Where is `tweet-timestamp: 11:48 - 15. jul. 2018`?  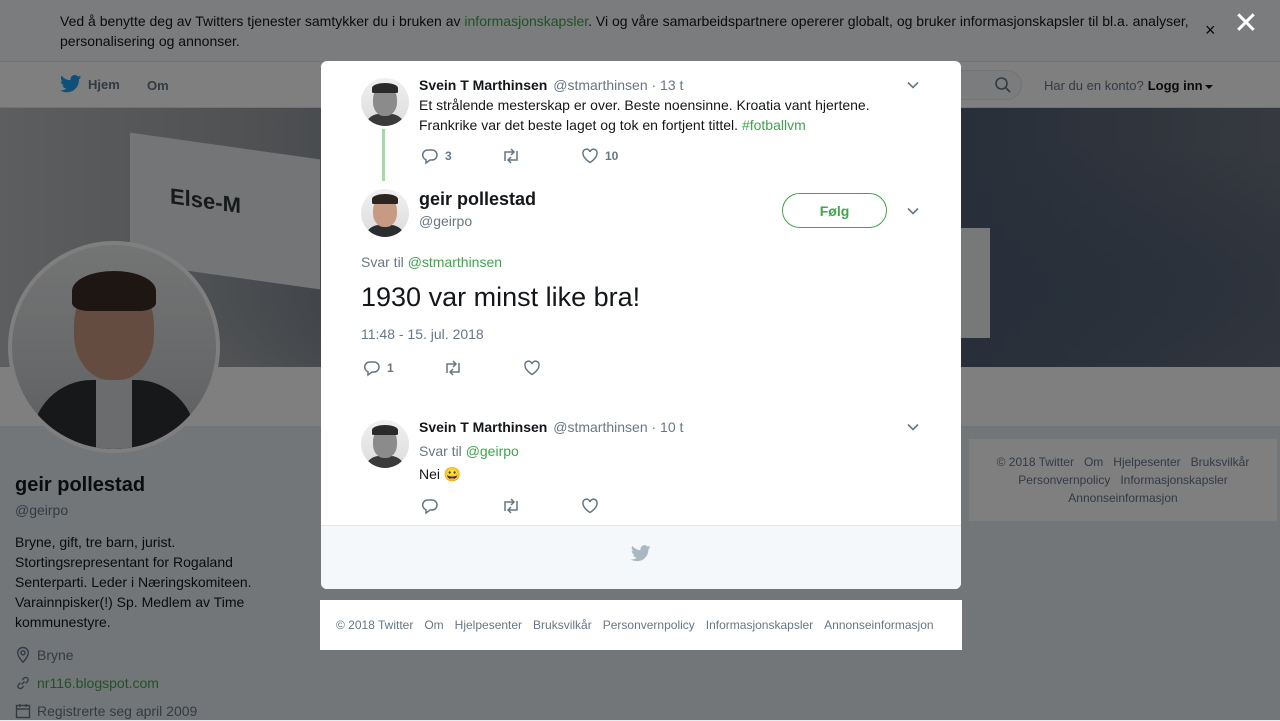 tweet-timestamp: 11:48 - 15. jul. 2018 is located at coordinates (422, 334).